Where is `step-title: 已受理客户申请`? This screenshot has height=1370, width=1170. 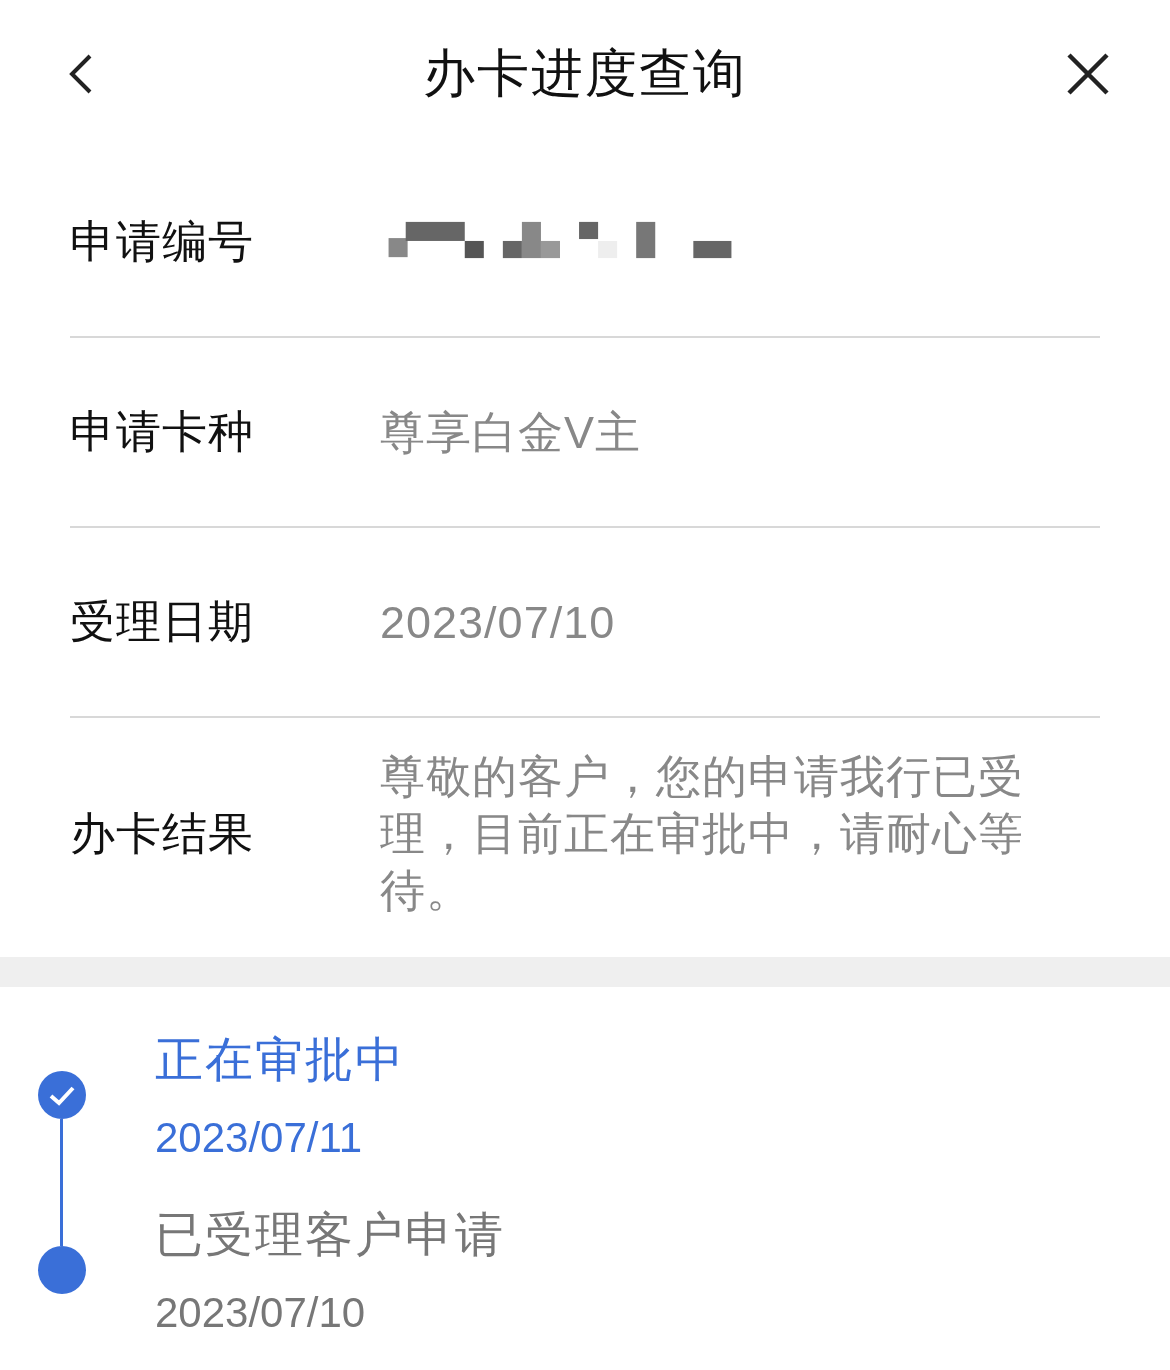 step-title: 已受理客户申请 is located at coordinates (330, 1234).